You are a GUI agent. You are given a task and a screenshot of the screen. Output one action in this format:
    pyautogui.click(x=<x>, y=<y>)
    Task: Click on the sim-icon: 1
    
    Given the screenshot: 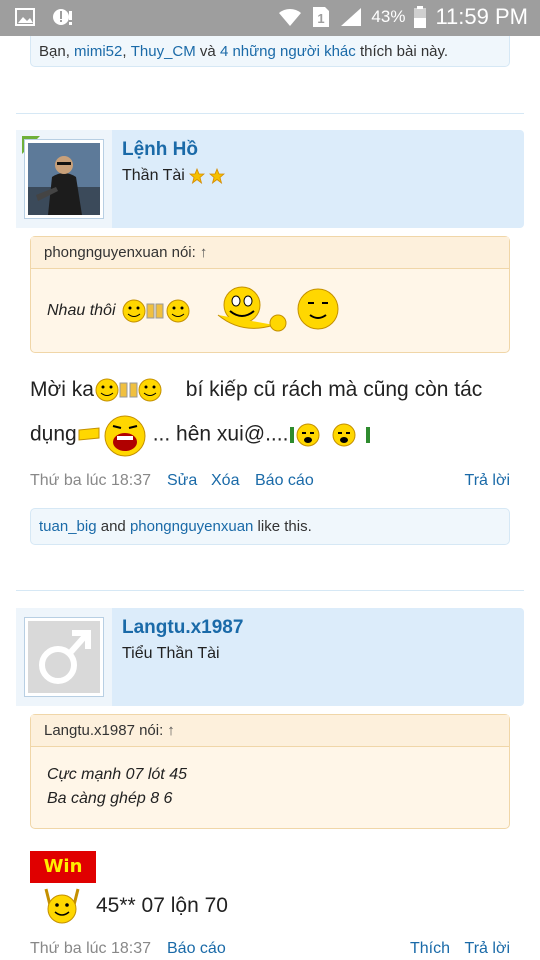 What is the action you would take?
    pyautogui.click(x=321, y=17)
    